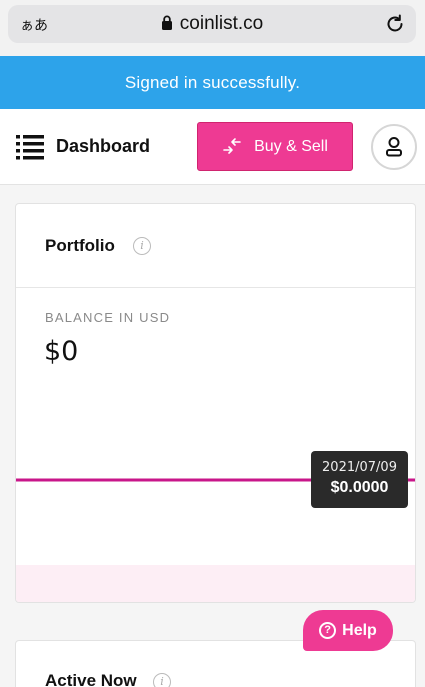 Image resolution: width=425 pixels, height=687 pixels. Describe the element at coordinates (166, 22) in the screenshot. I see `lock-icon` at that location.